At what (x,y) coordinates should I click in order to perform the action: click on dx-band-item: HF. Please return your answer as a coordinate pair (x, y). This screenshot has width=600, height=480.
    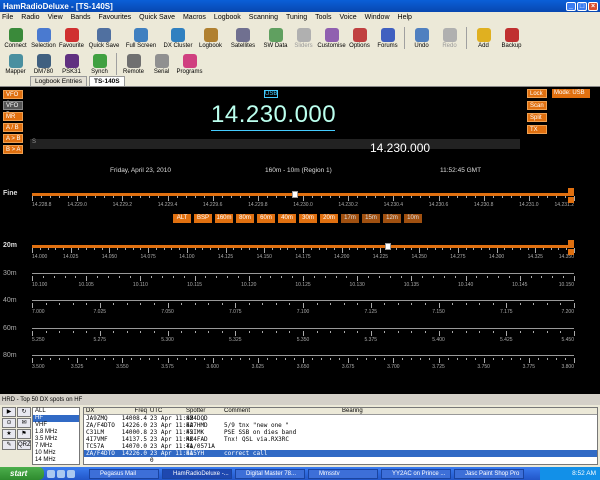
    Looking at the image, I should click on (56, 418).